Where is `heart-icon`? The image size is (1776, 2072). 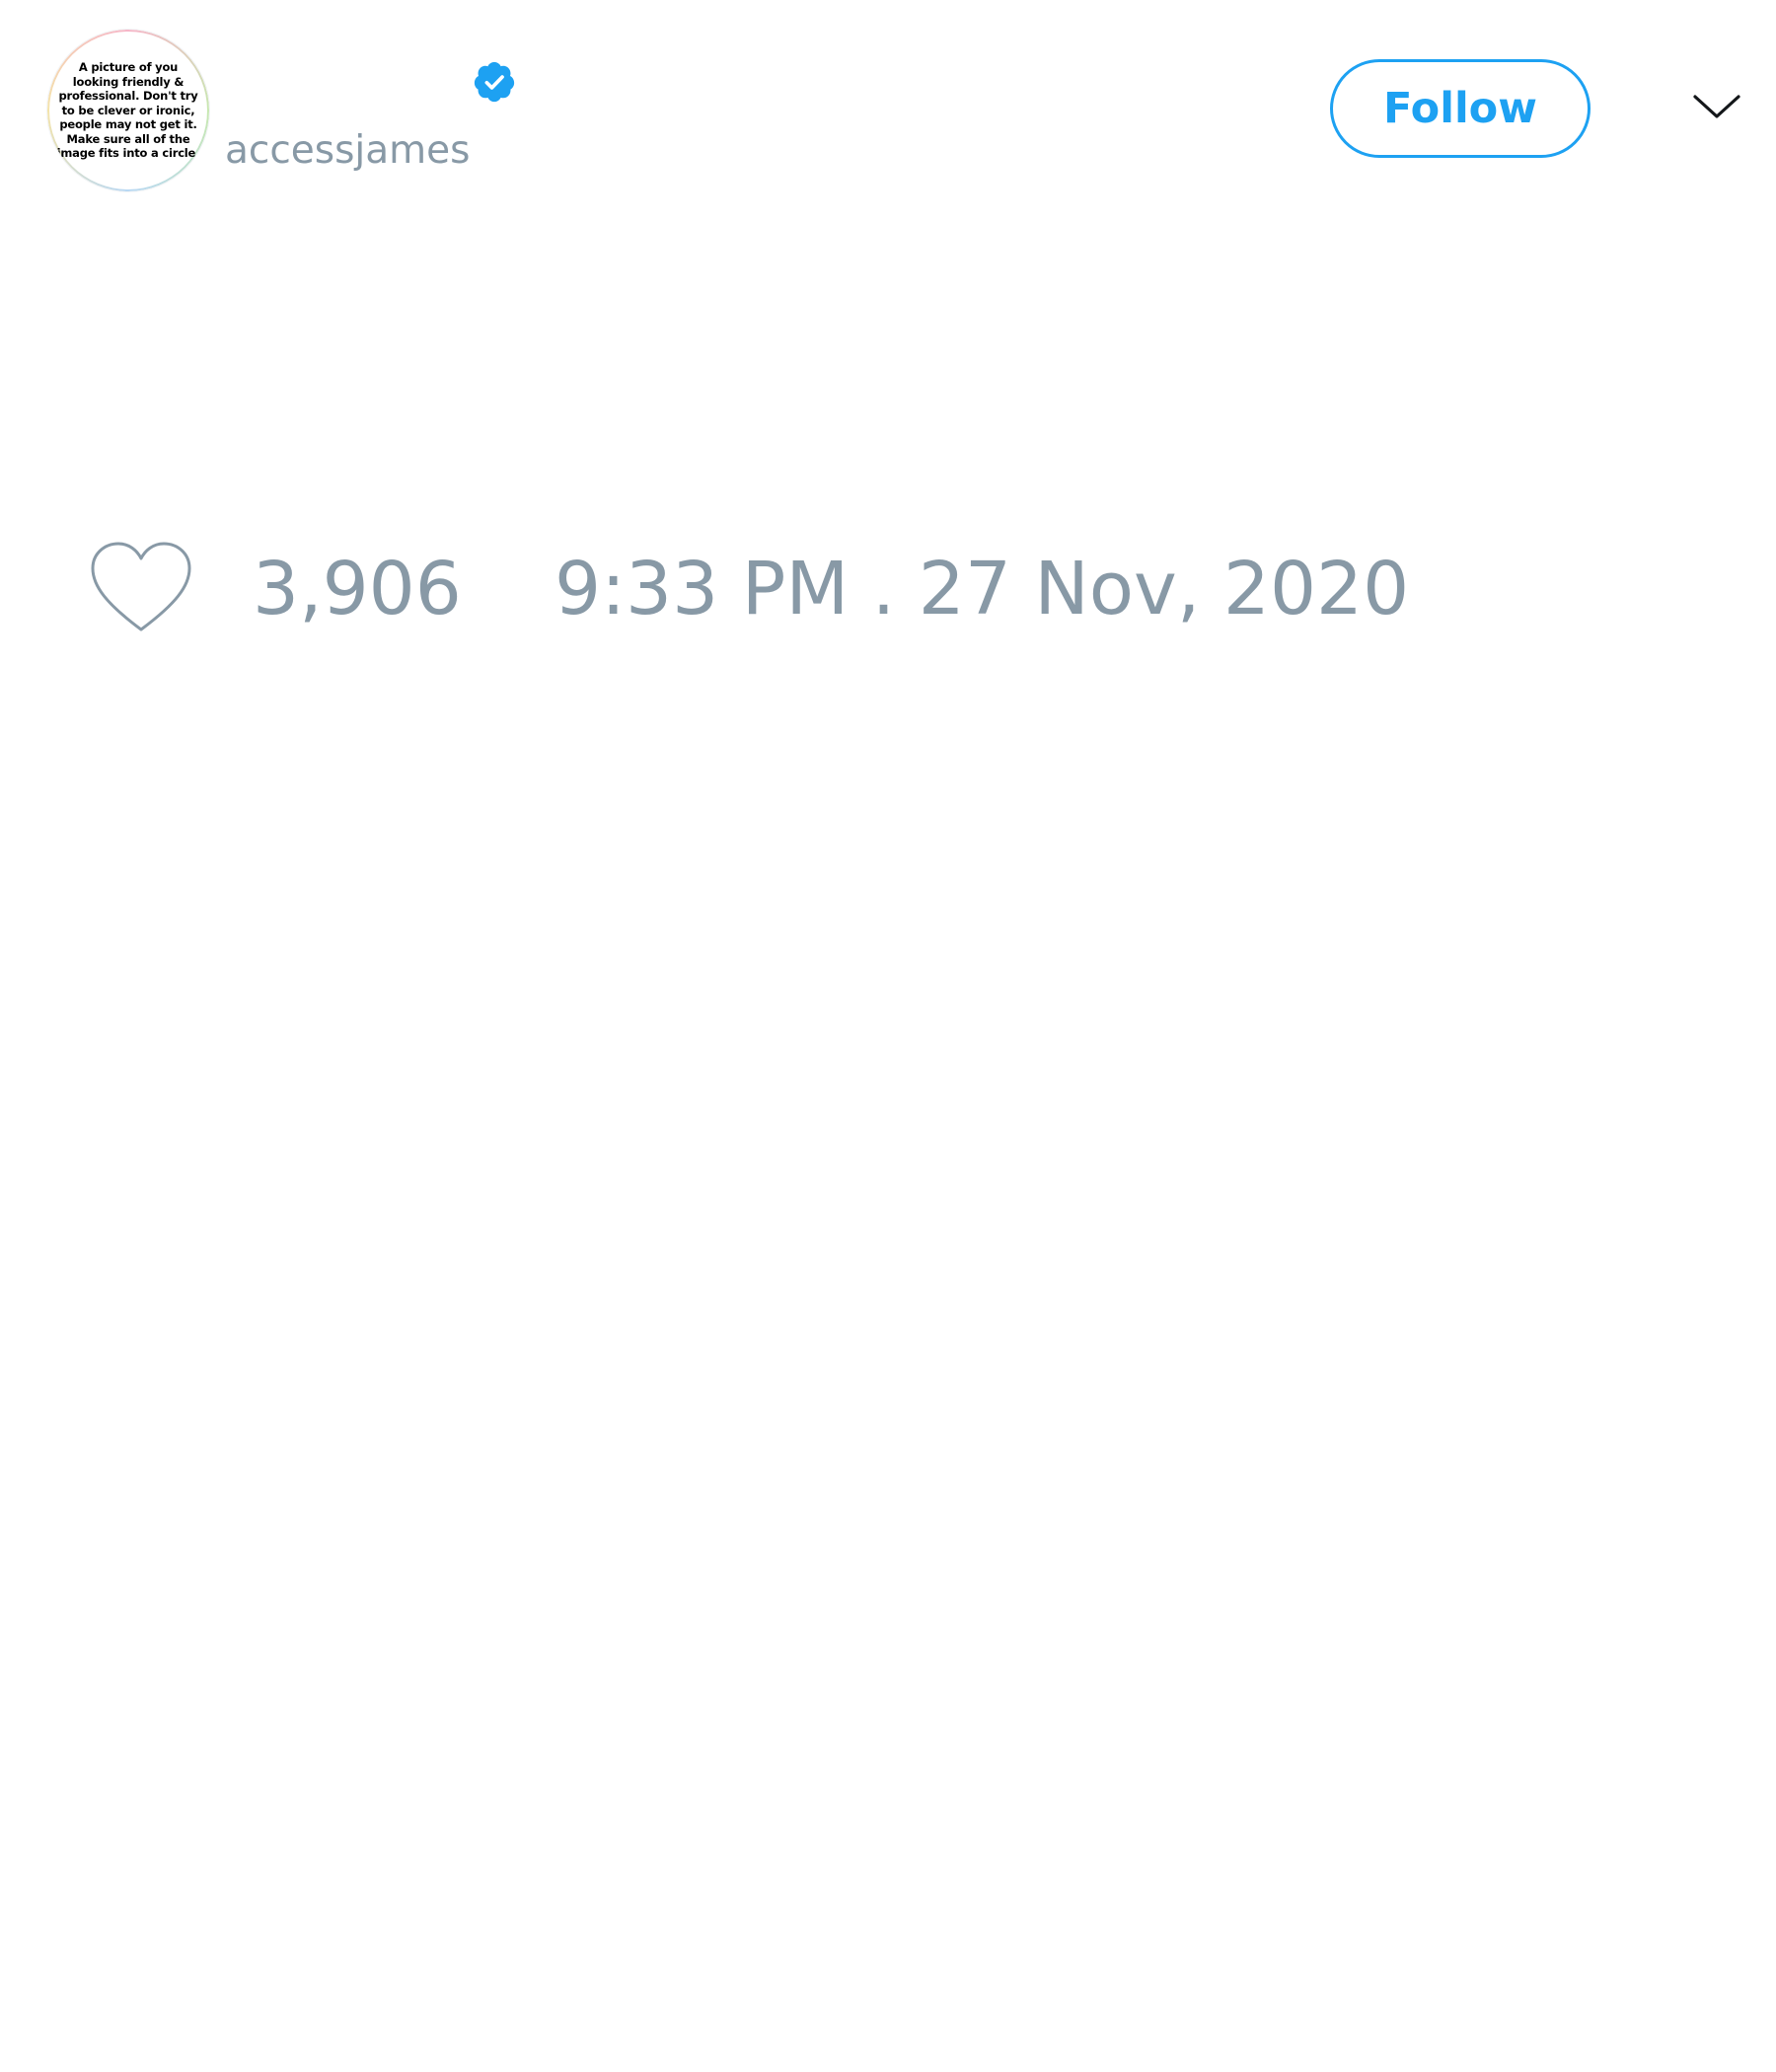 heart-icon is located at coordinates (141, 588).